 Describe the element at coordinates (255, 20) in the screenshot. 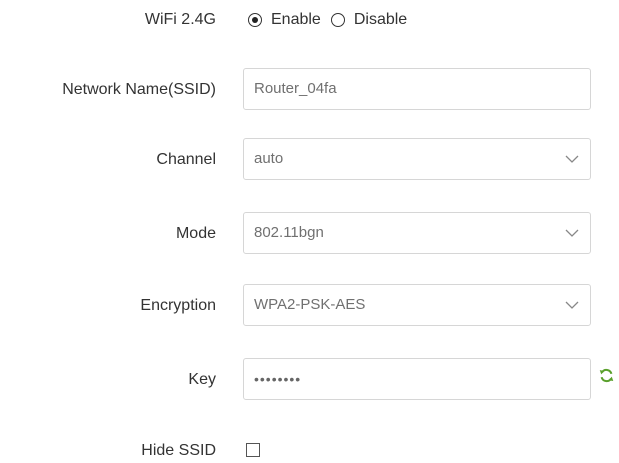

I see `radio-checked-icon` at that location.